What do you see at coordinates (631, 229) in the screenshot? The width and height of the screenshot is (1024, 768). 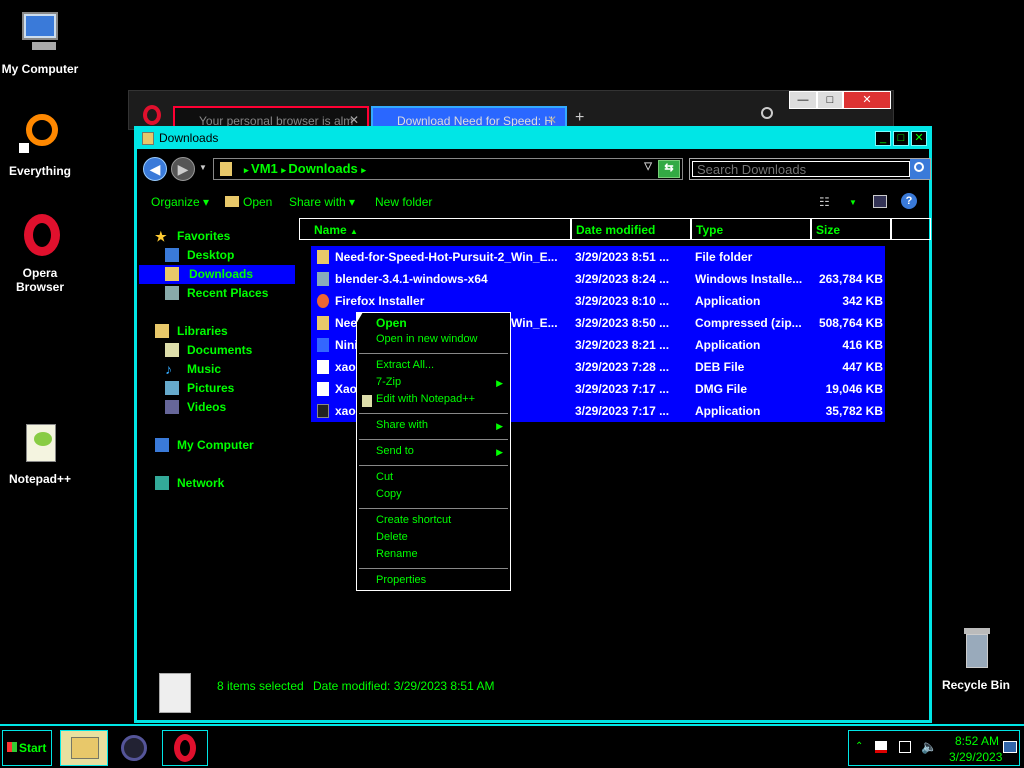 I see `column-header-date: Date modified` at bounding box center [631, 229].